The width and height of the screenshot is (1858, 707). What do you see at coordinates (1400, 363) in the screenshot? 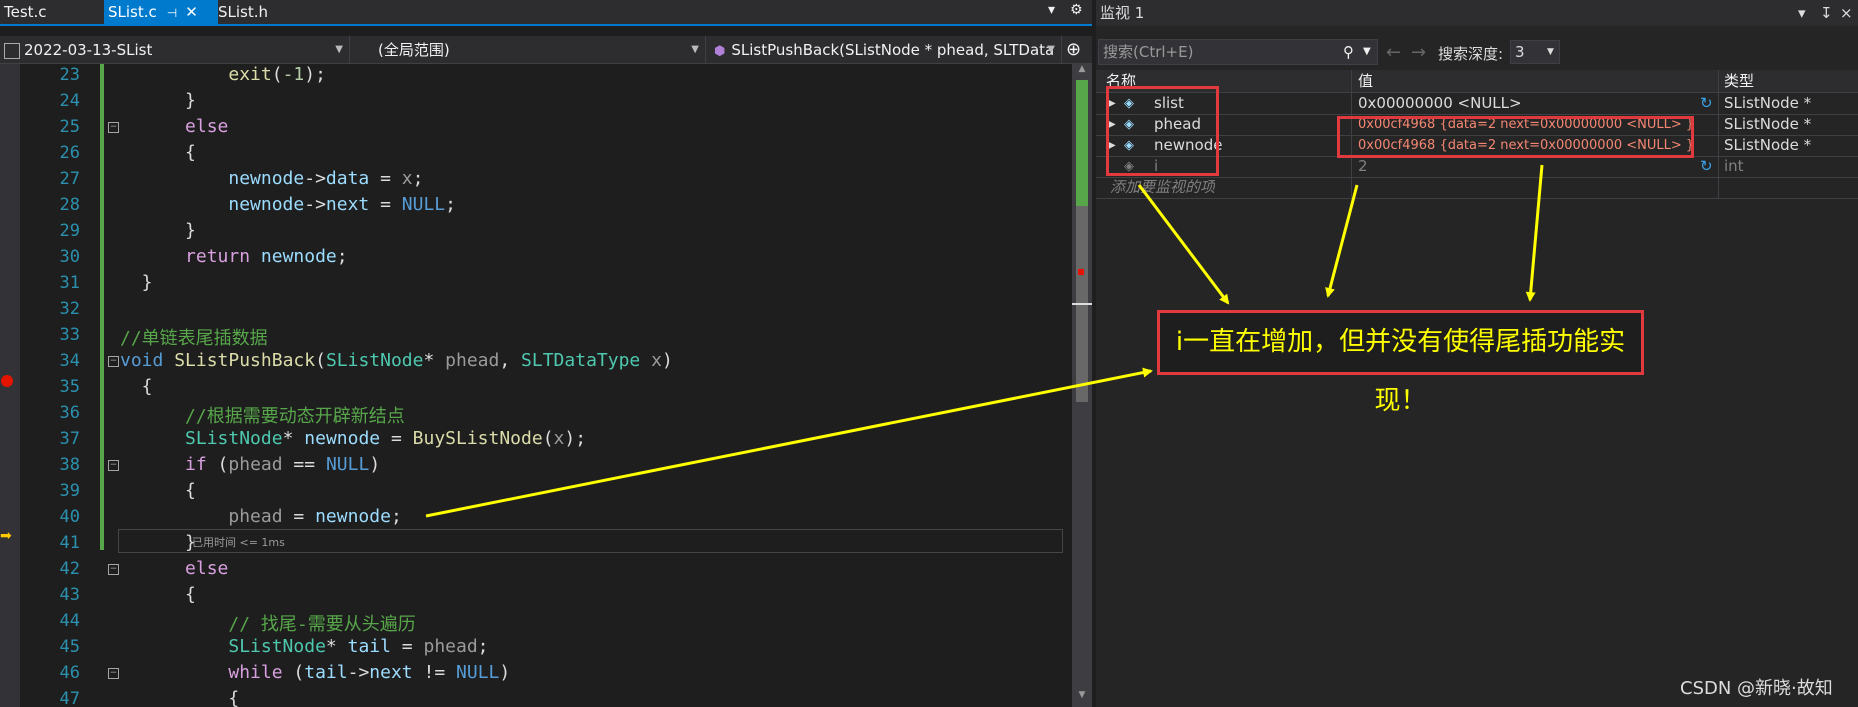
I see `annotation-note: i一直在增加，但并没有使得尾插功能实现！` at bounding box center [1400, 363].